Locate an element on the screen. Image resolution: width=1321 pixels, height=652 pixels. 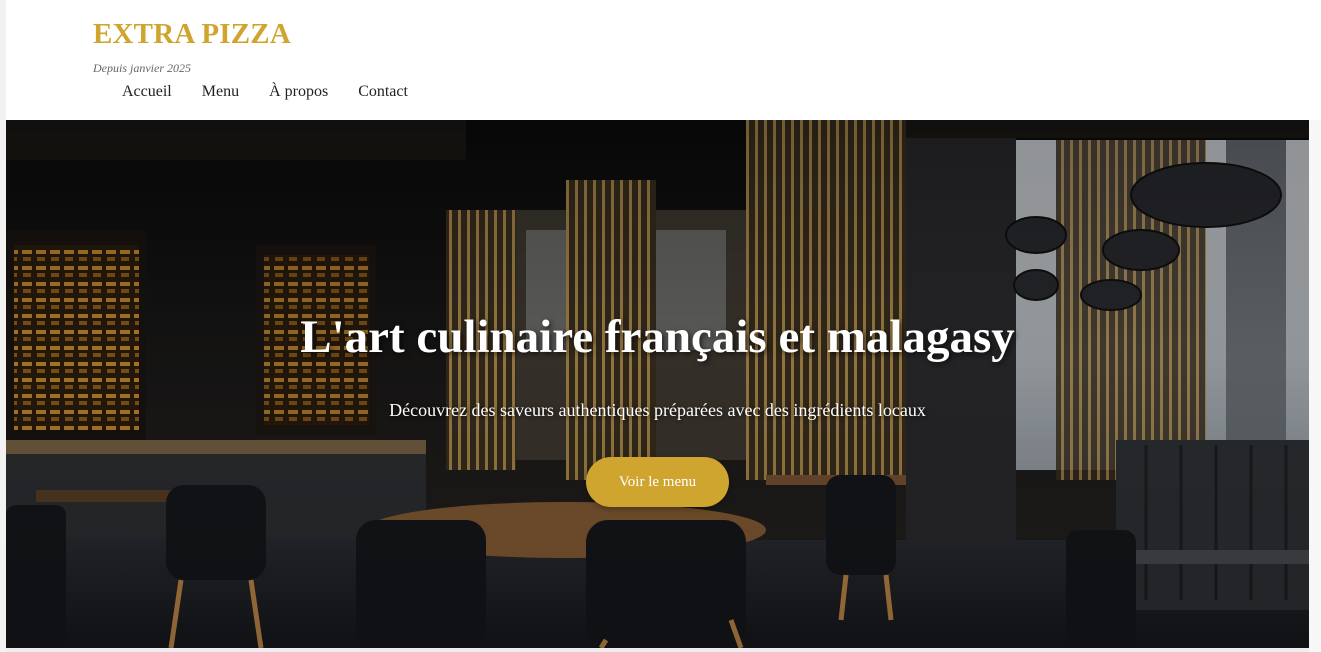
site-logo: EXTRA PIZZA is located at coordinates (192, 34).